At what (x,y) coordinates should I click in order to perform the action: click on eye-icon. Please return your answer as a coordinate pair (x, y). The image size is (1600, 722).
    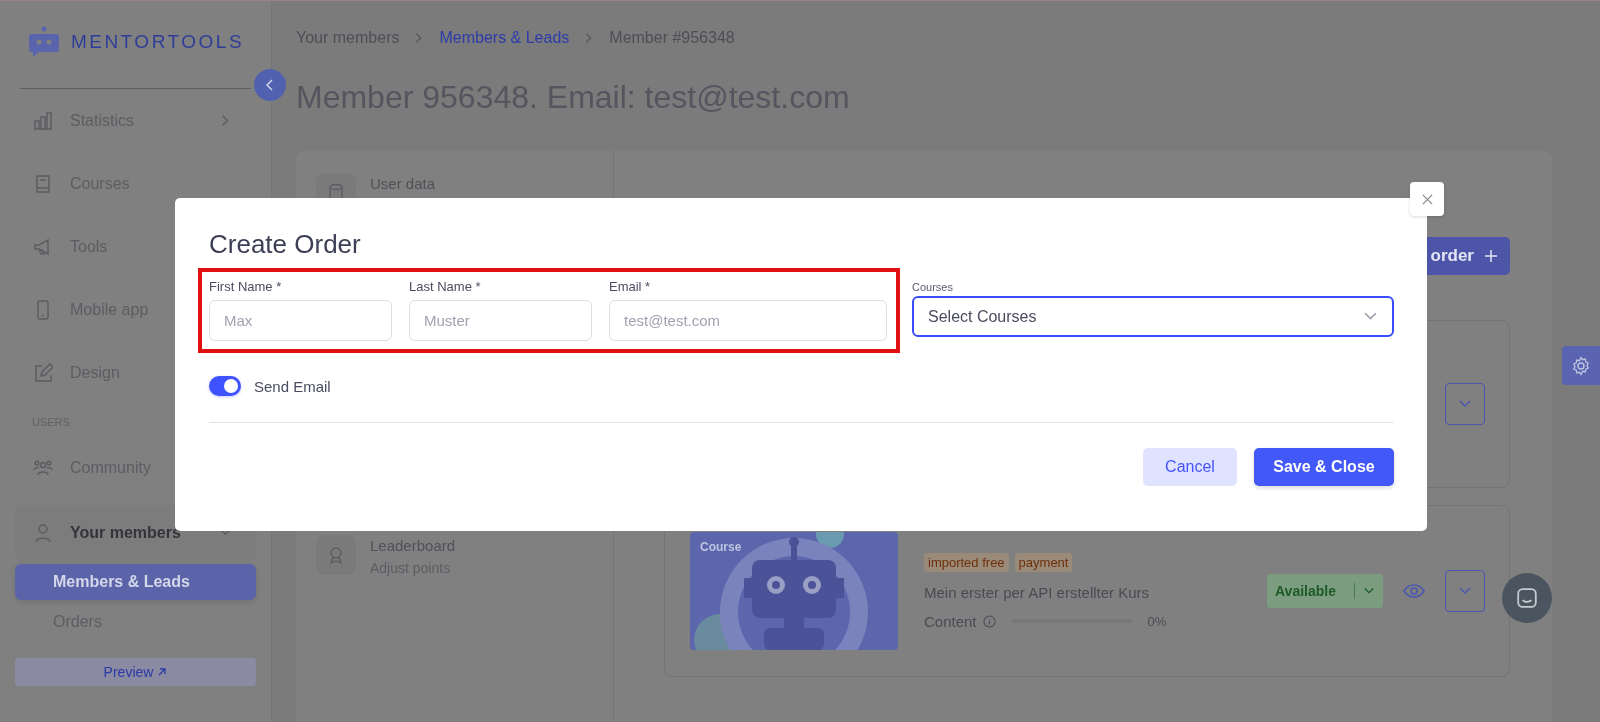
    Looking at the image, I should click on (1414, 591).